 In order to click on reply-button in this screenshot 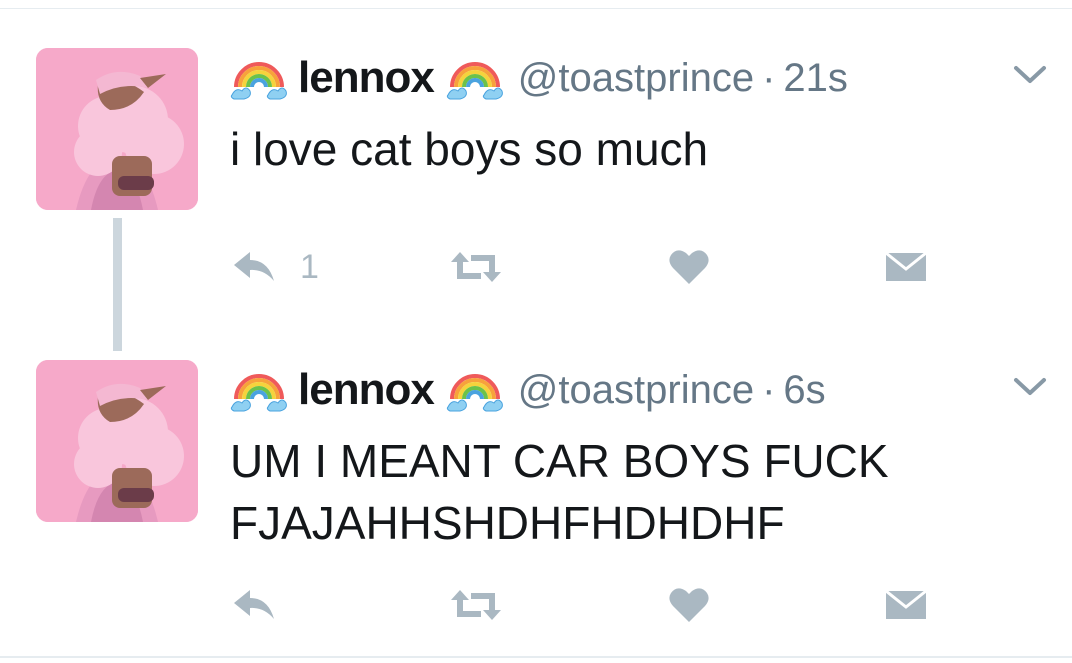, I will do `click(265, 605)`.